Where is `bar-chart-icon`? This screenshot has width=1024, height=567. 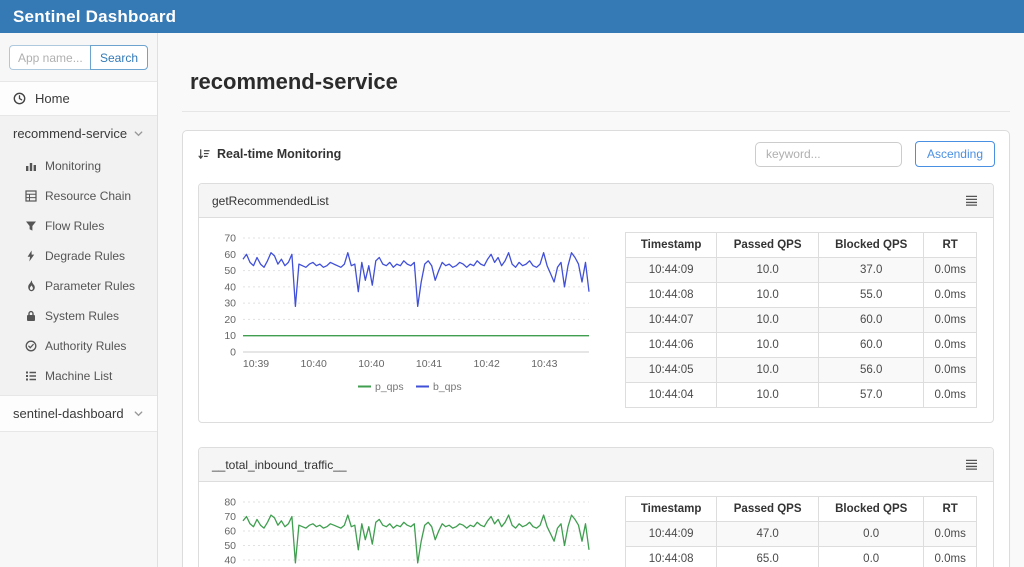
bar-chart-icon is located at coordinates (30, 166).